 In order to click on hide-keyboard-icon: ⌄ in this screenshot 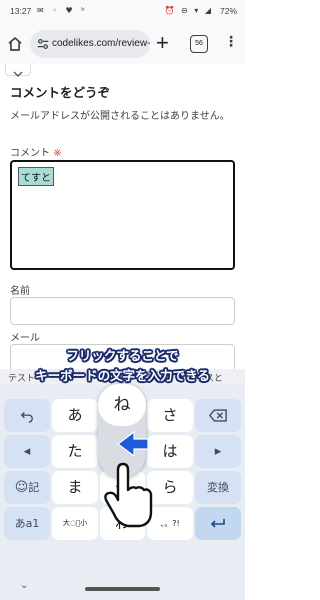, I will do `click(24, 585)`.